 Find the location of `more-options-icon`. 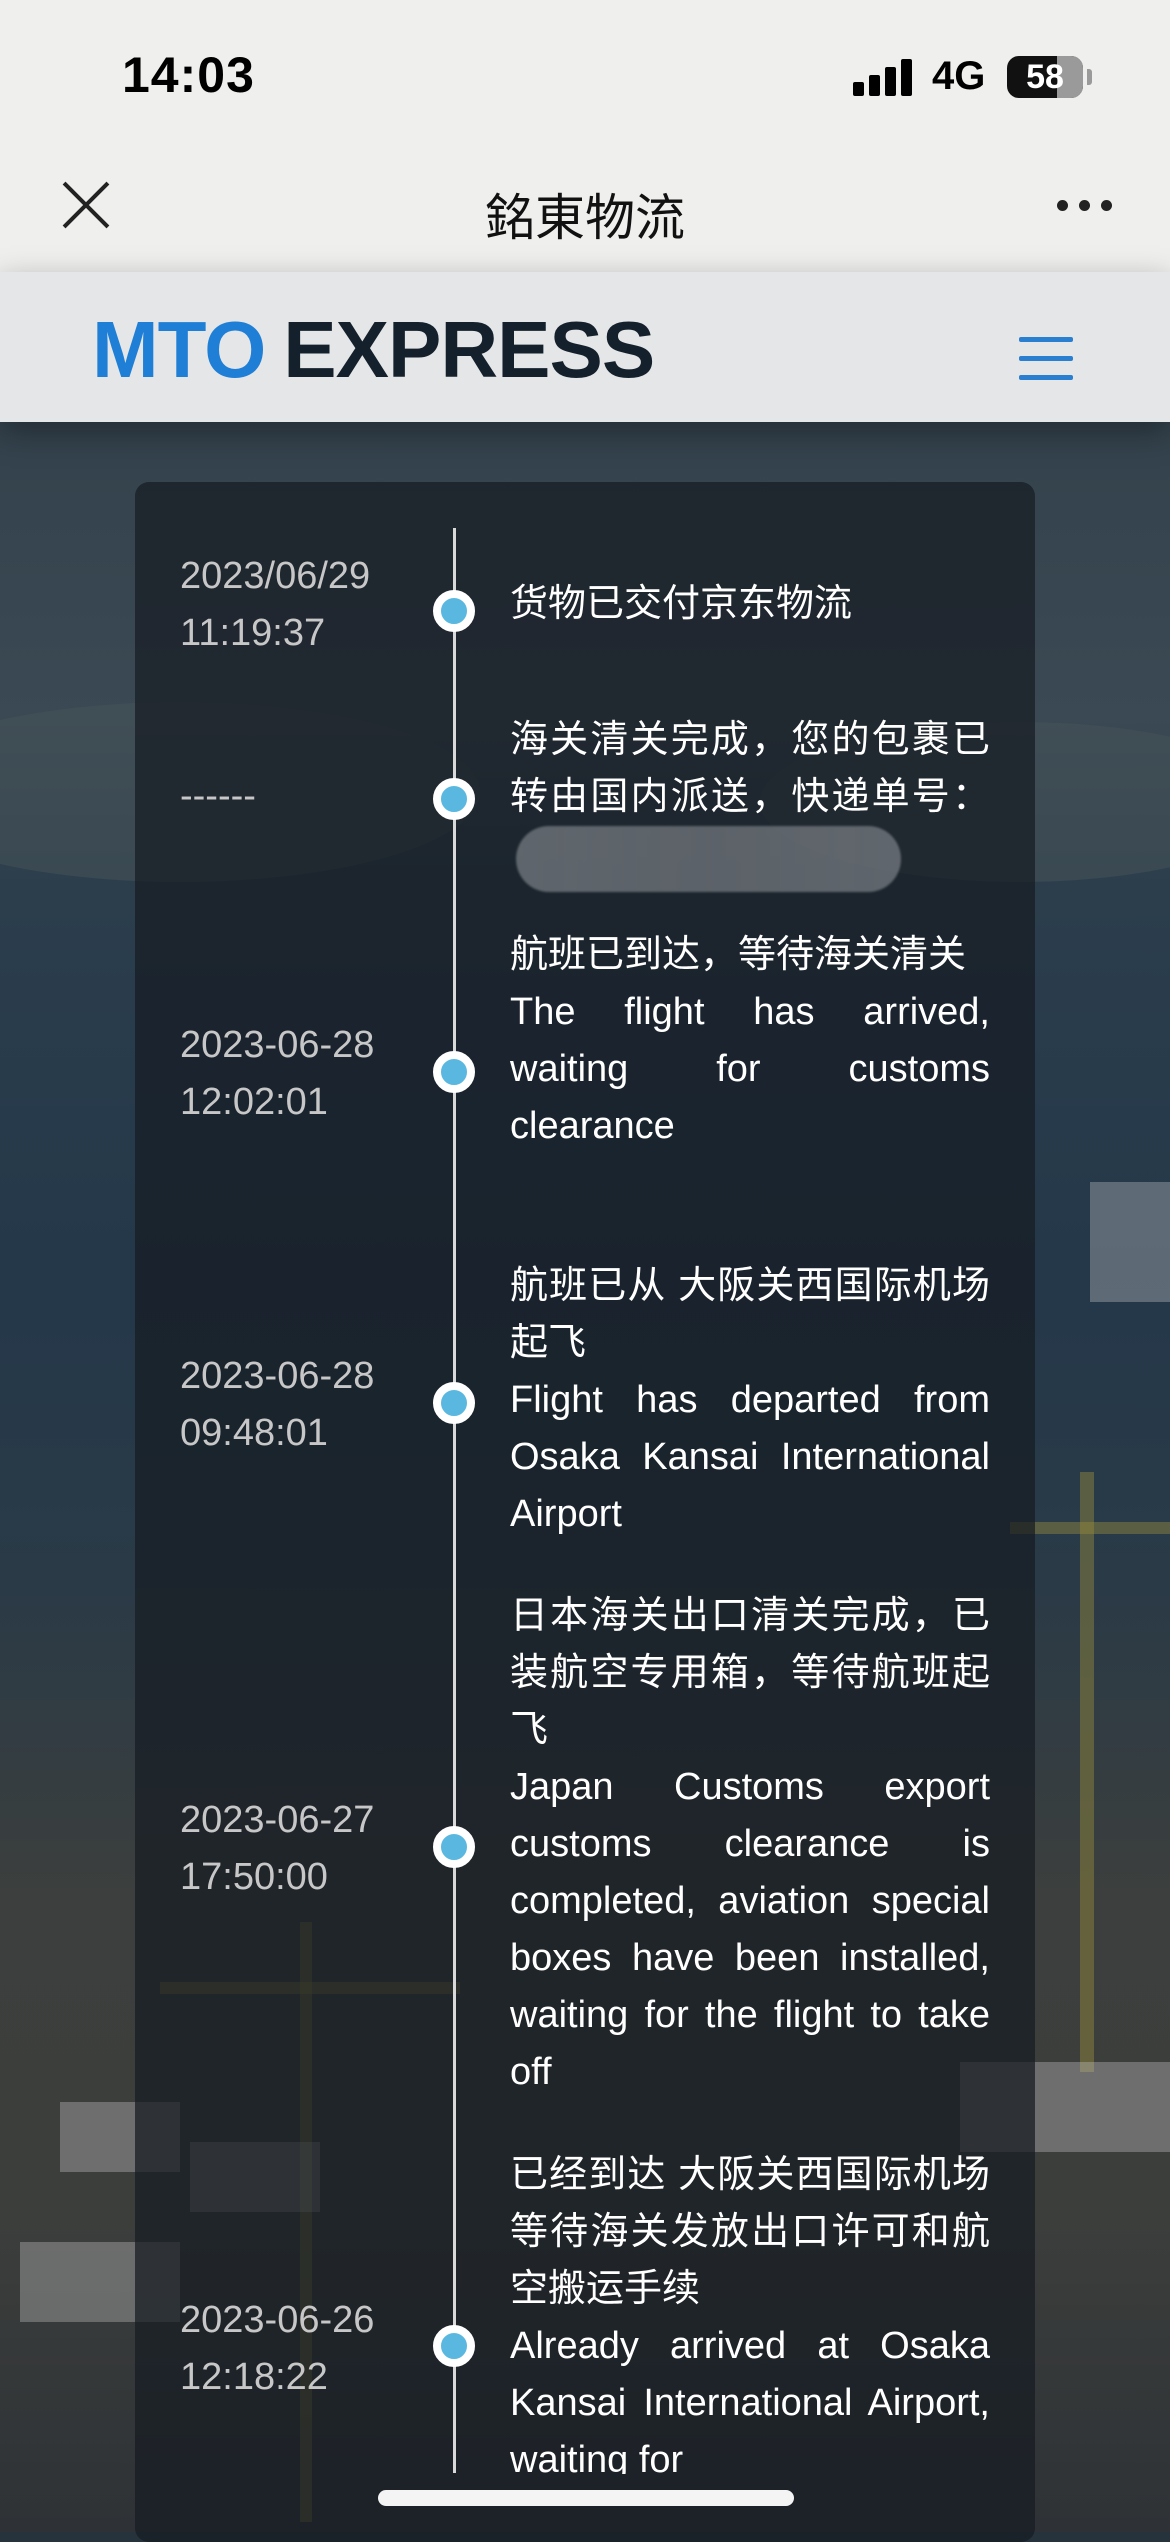

more-options-icon is located at coordinates (1085, 206).